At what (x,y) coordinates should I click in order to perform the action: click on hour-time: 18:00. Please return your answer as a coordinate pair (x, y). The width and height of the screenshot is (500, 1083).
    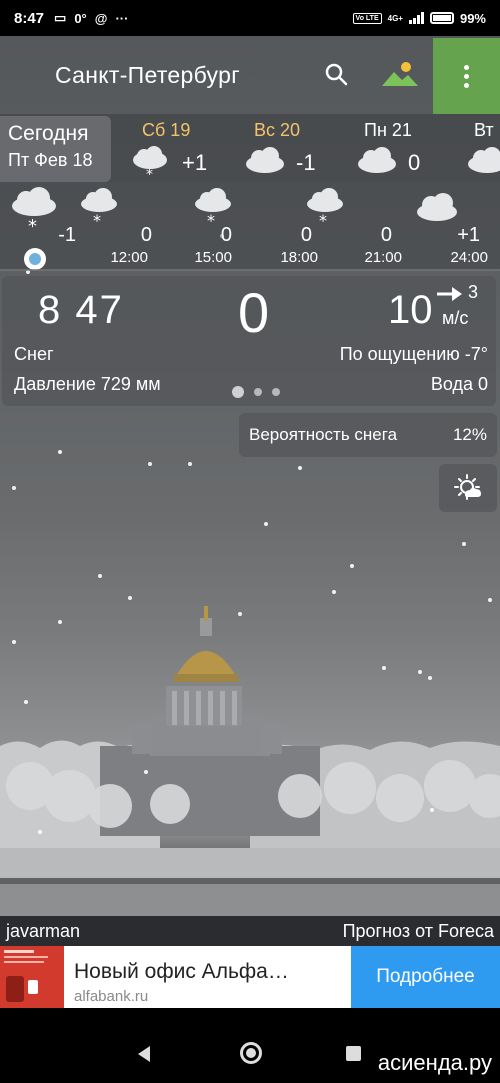
    Looking at the image, I should click on (299, 257).